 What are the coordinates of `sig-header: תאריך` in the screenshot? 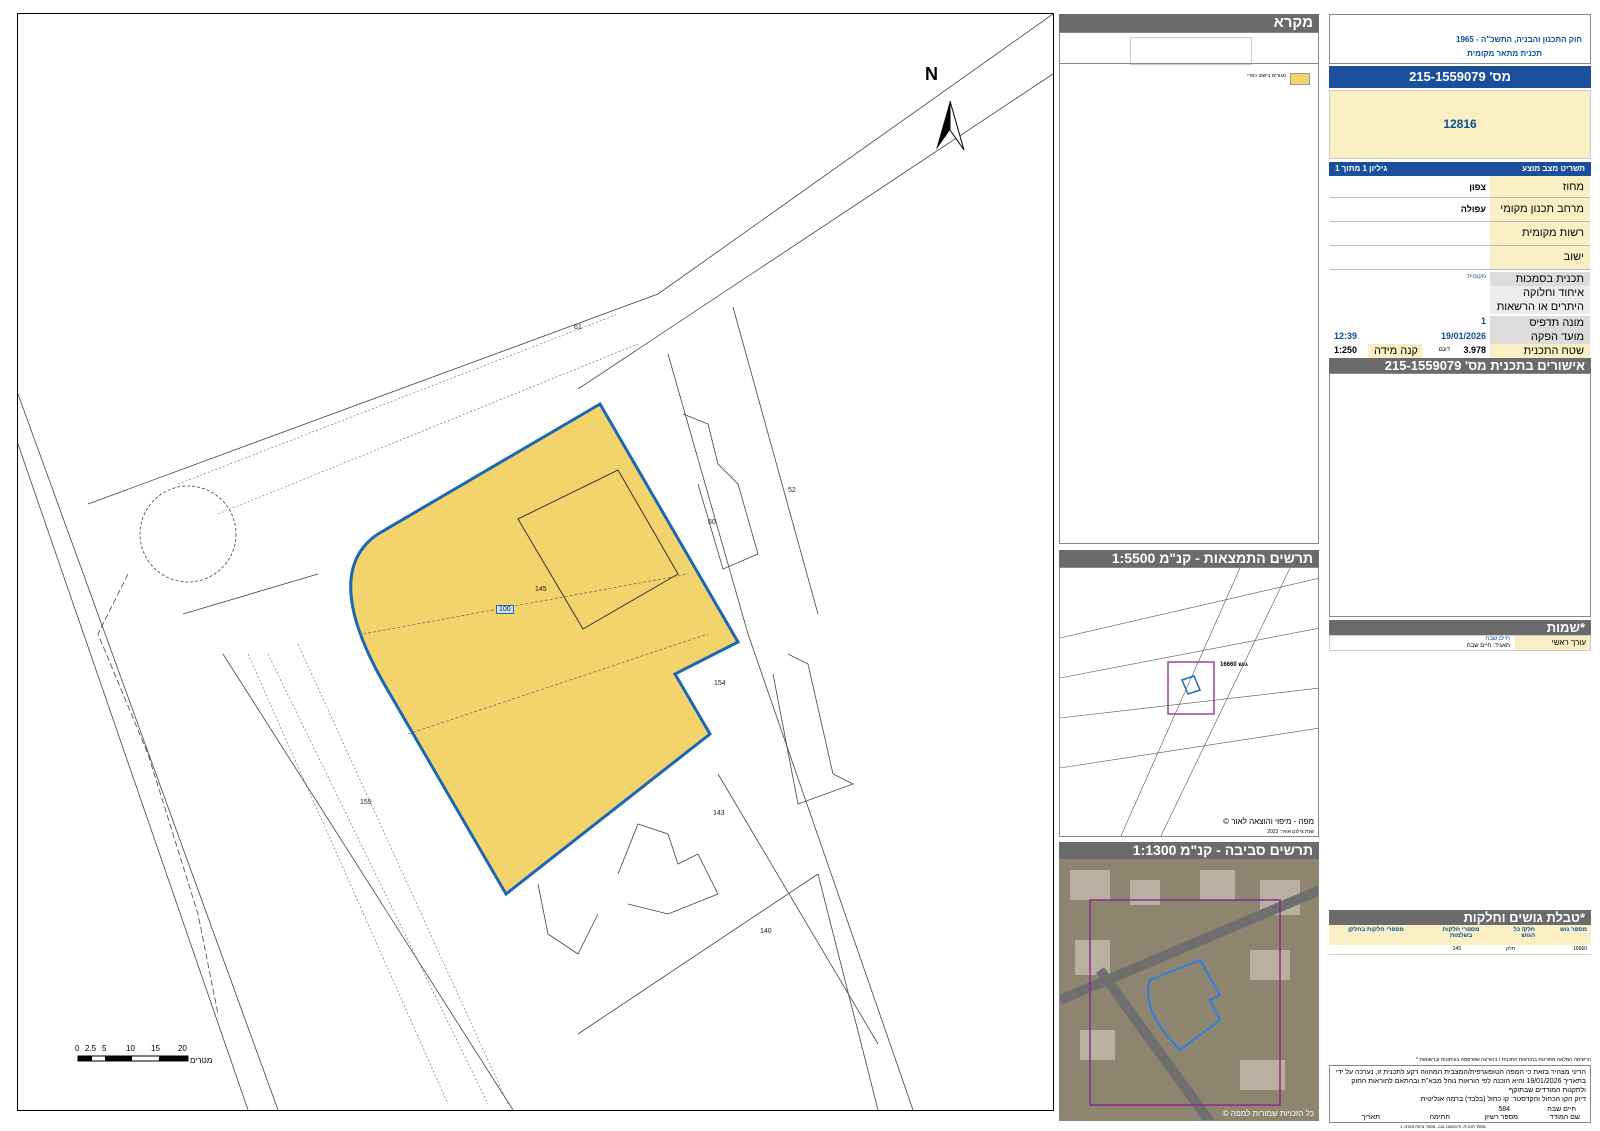 It's located at (1370, 1117).